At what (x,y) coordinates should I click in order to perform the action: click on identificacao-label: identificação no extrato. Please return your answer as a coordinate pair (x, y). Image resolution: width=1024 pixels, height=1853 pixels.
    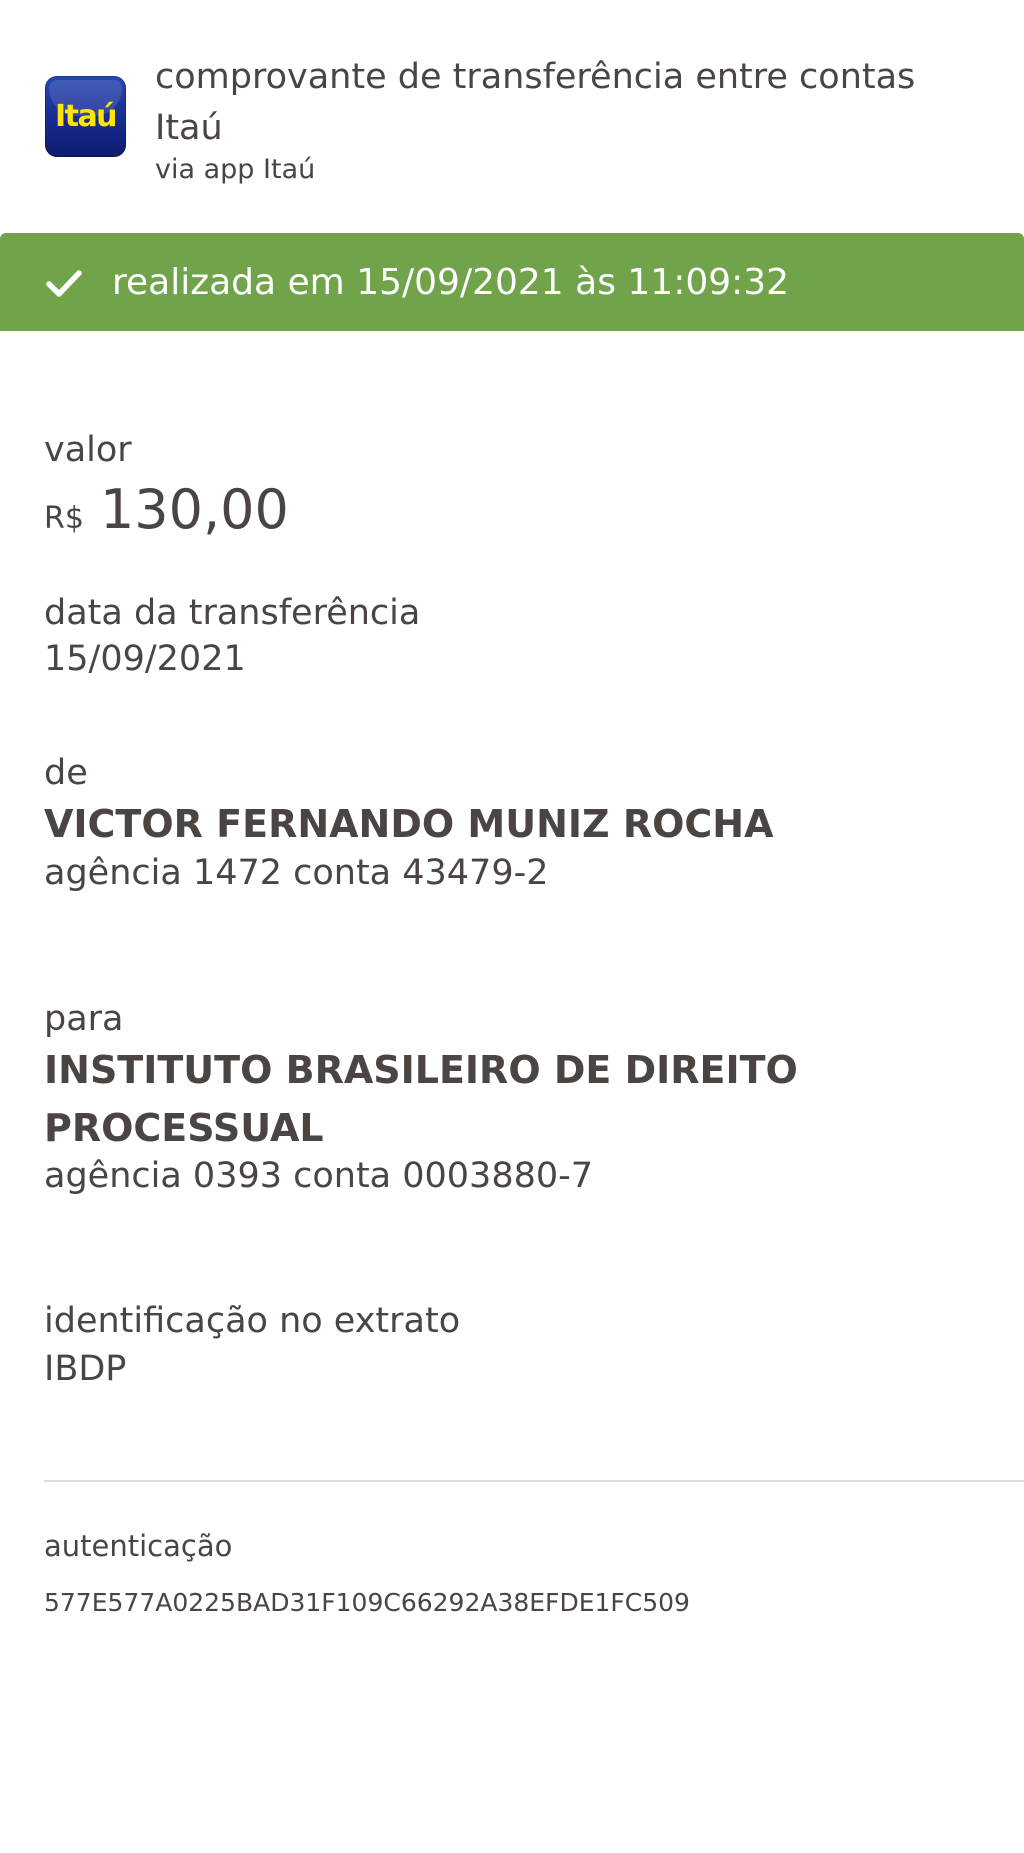
    Looking at the image, I should click on (252, 1321).